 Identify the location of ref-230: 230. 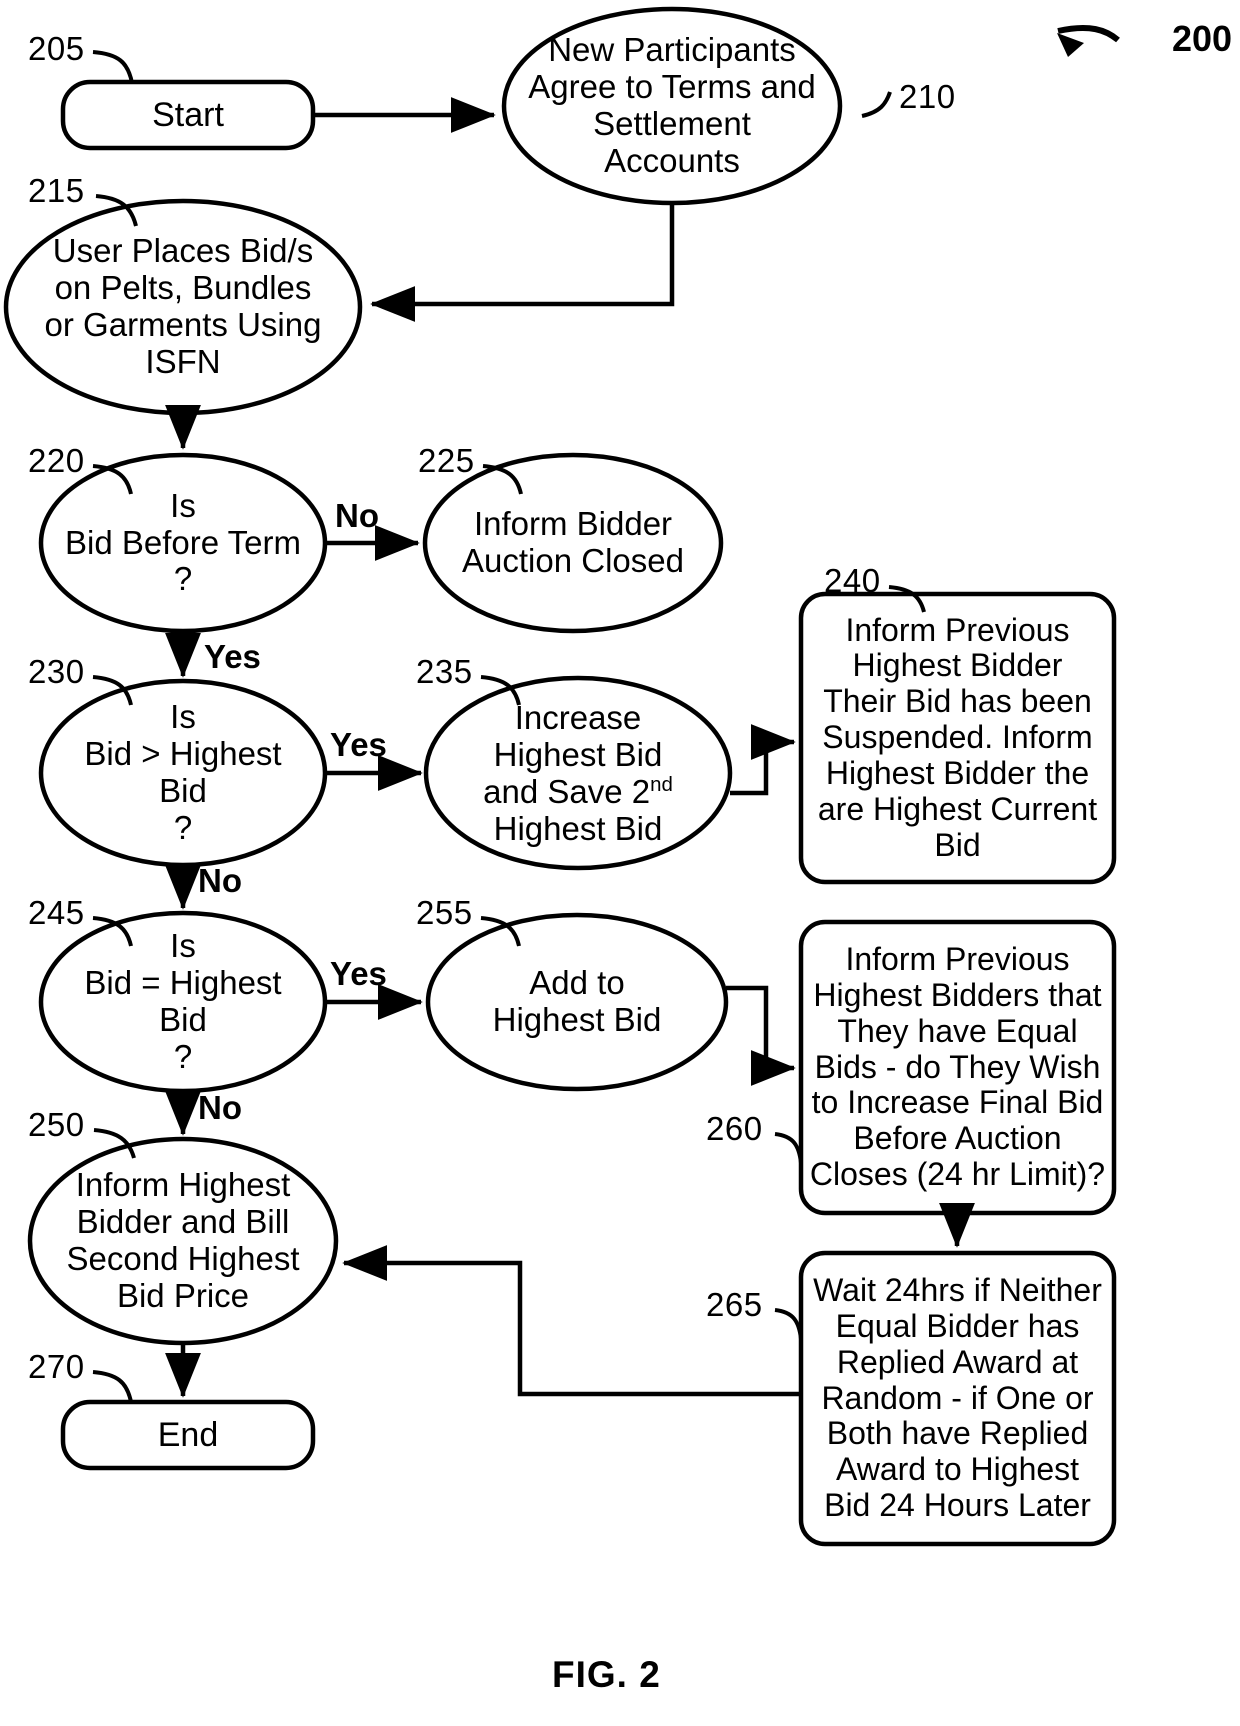
(56, 671).